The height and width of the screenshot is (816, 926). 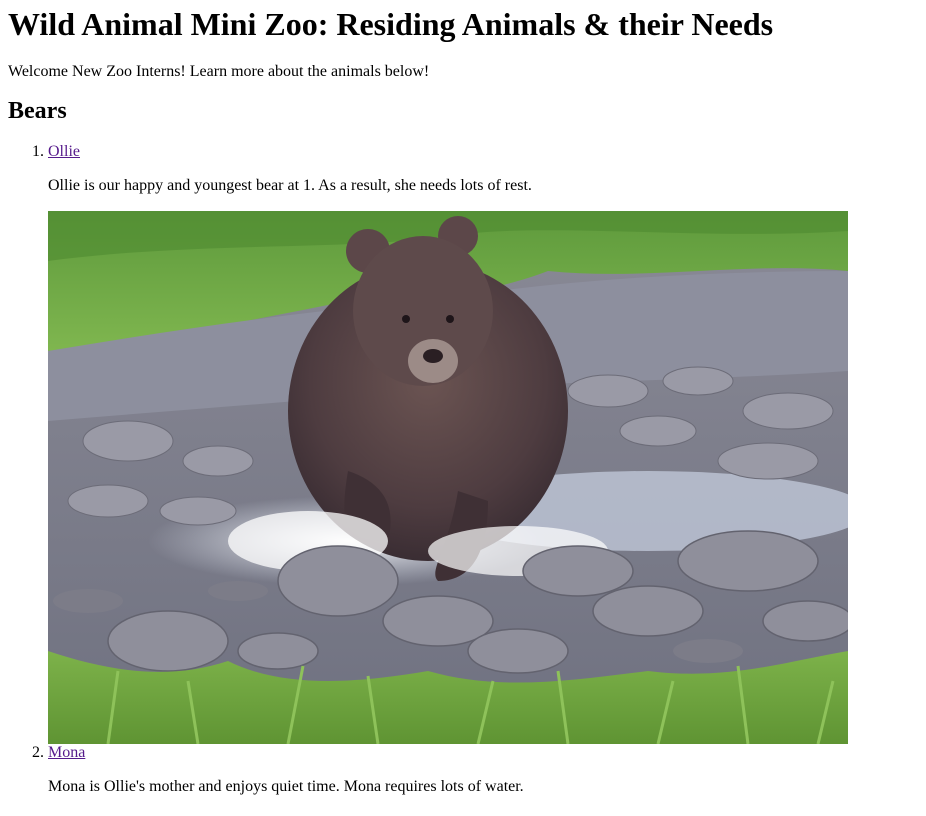 What do you see at coordinates (66, 752) in the screenshot?
I see `animal-link-mona: Mona` at bounding box center [66, 752].